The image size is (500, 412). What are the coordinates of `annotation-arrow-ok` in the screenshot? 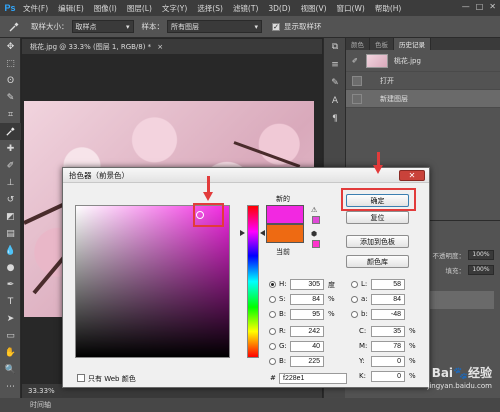 It's located at (378, 169).